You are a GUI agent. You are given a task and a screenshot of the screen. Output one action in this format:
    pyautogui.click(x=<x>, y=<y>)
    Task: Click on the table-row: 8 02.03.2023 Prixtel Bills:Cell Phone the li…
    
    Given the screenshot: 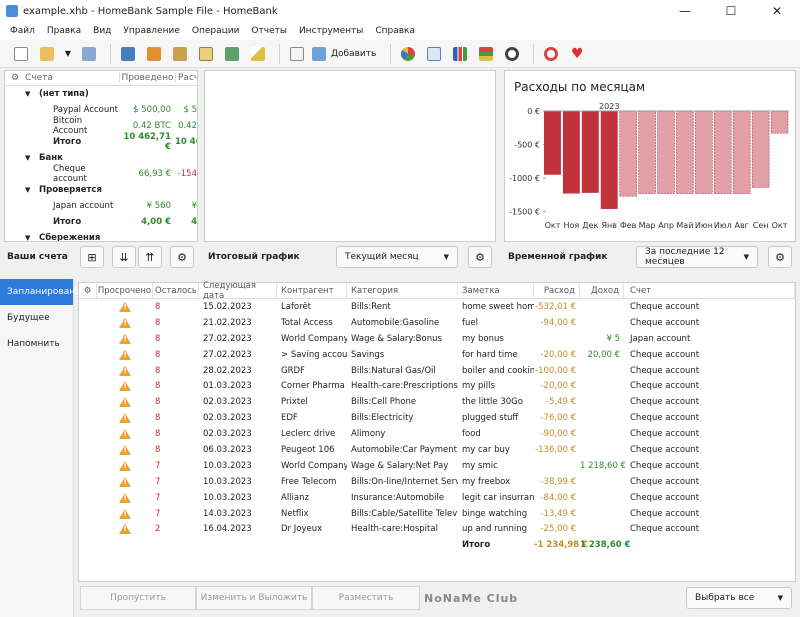 What is the action you would take?
    pyautogui.click(x=437, y=402)
    